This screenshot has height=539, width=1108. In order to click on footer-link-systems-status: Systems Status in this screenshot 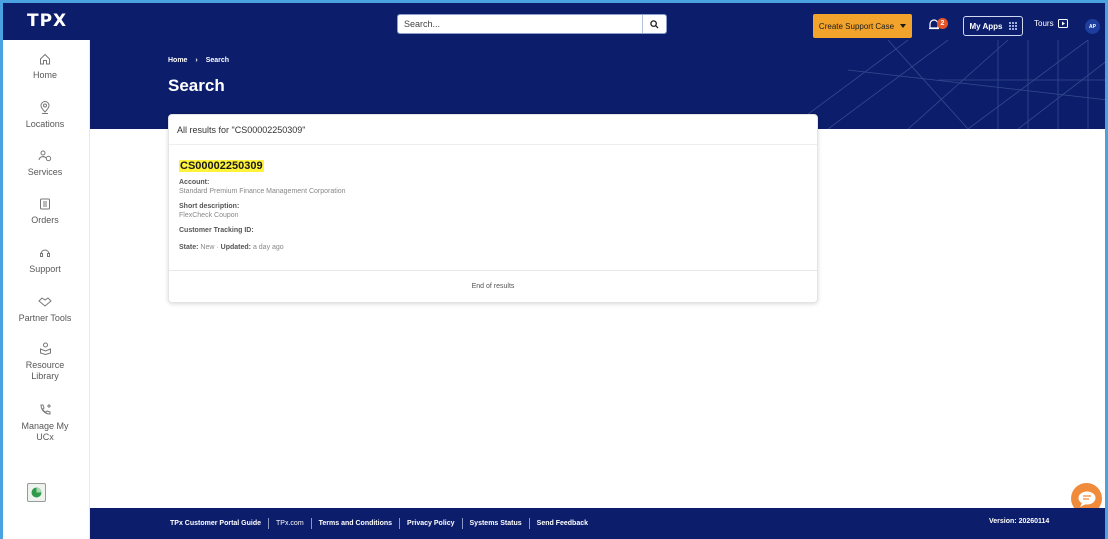, I will do `click(496, 523)`.